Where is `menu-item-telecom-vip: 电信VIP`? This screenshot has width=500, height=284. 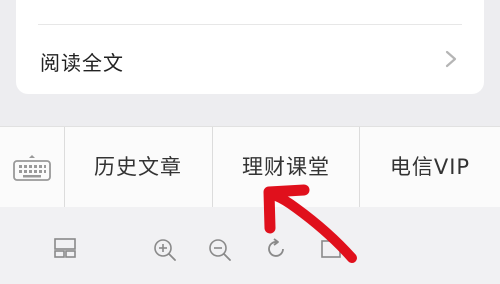 menu-item-telecom-vip: 电信VIP is located at coordinates (430, 167).